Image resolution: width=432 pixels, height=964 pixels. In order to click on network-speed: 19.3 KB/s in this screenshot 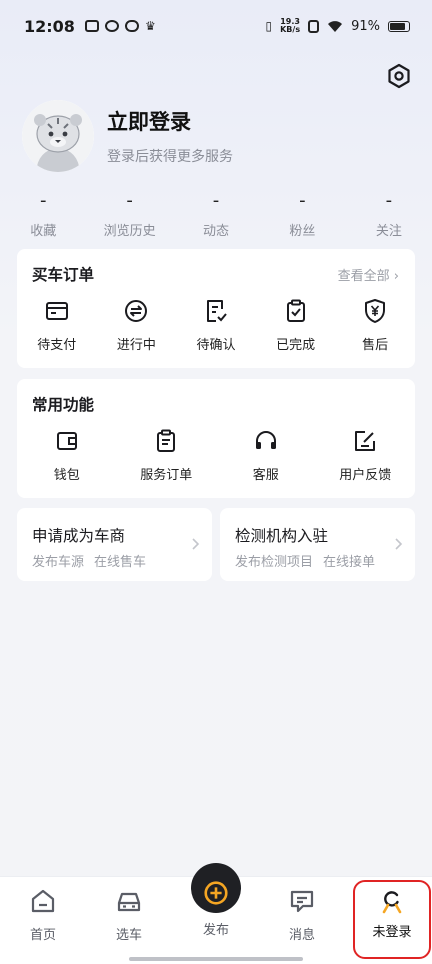, I will do `click(290, 25)`.